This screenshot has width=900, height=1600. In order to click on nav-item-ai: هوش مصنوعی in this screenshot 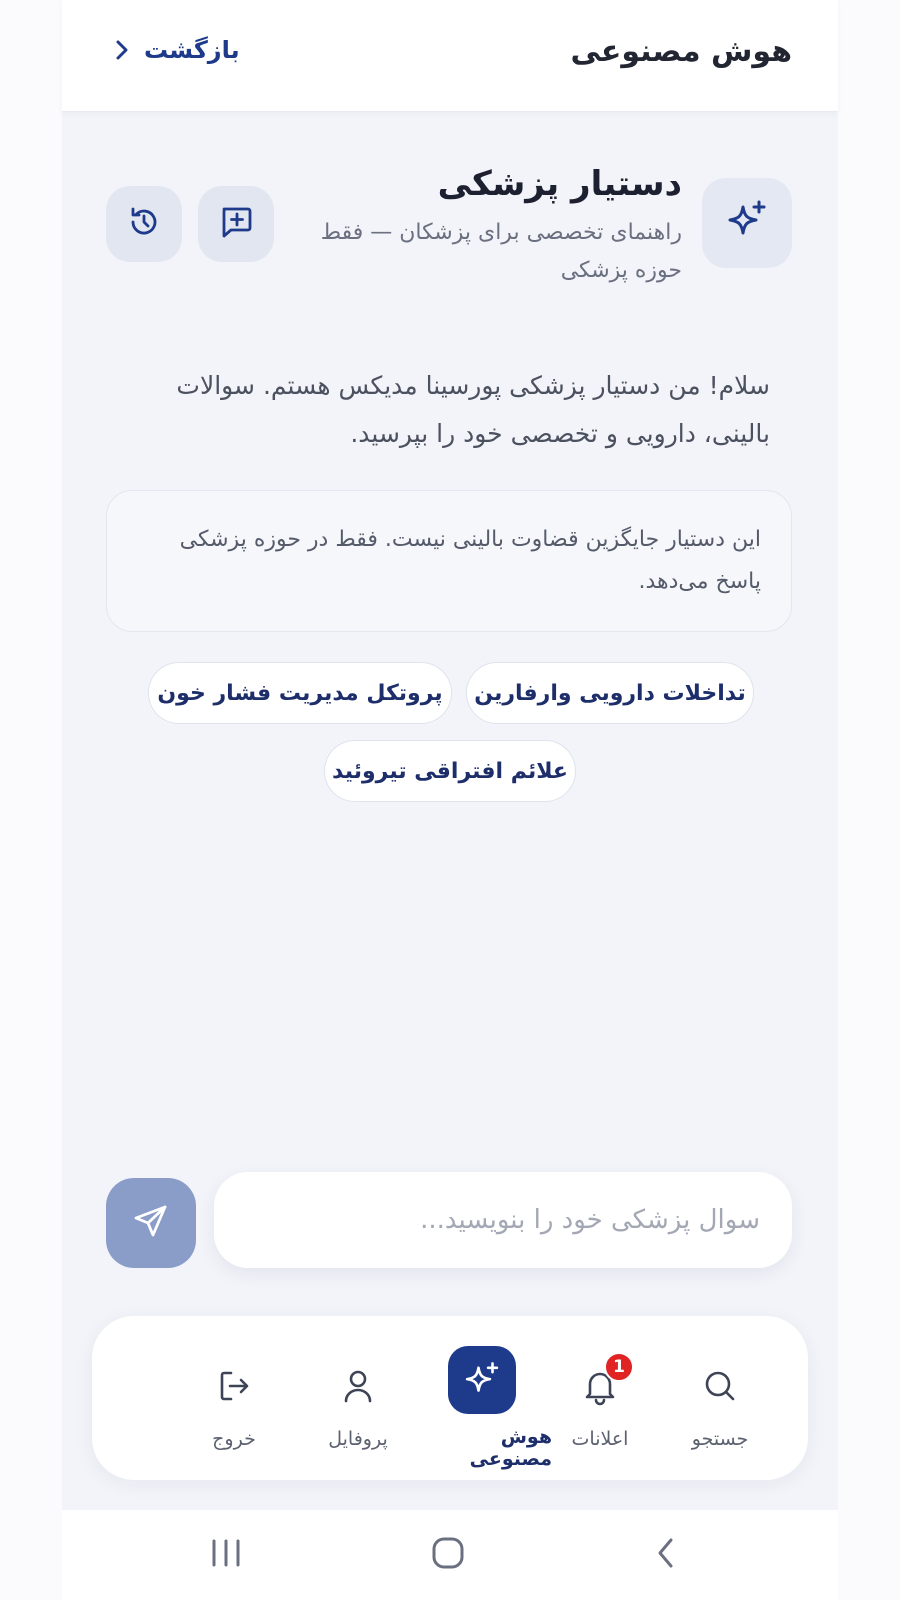, I will do `click(482, 1398)`.